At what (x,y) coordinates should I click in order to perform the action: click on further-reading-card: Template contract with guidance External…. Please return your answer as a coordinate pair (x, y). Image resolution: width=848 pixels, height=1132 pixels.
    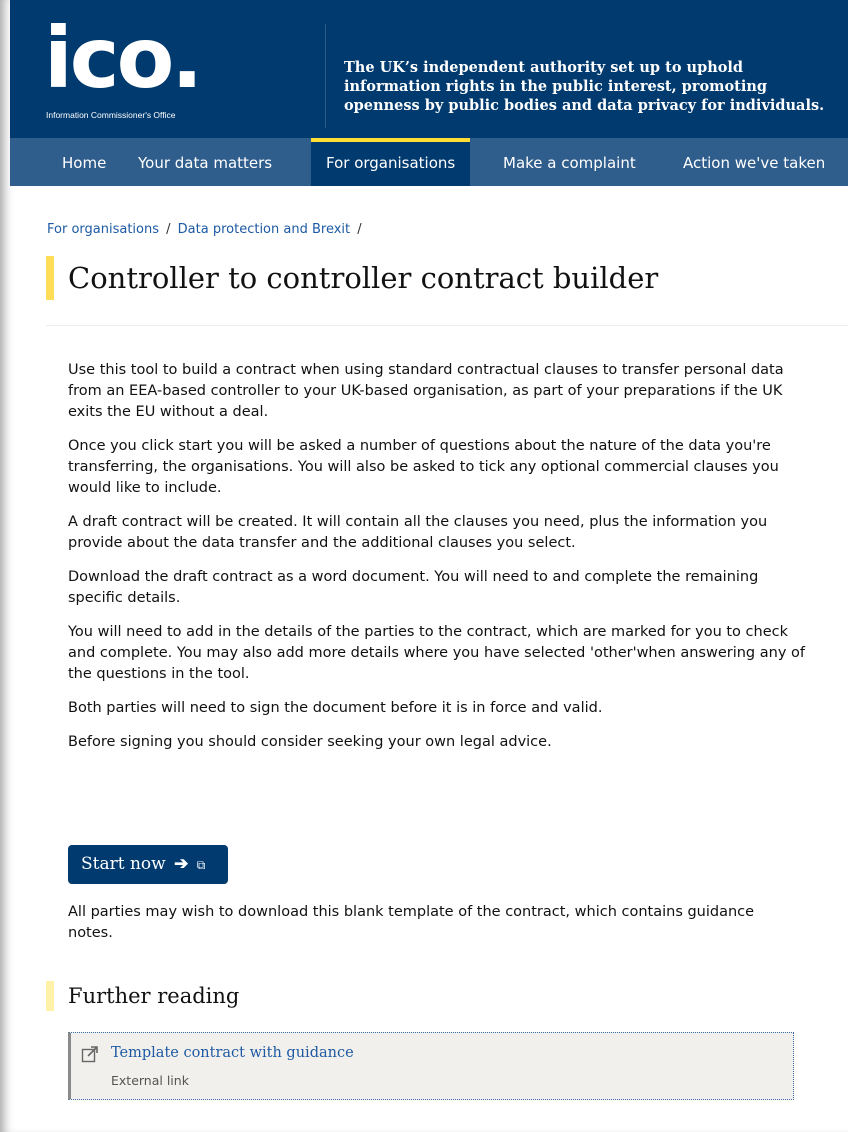
    Looking at the image, I should click on (431, 1066).